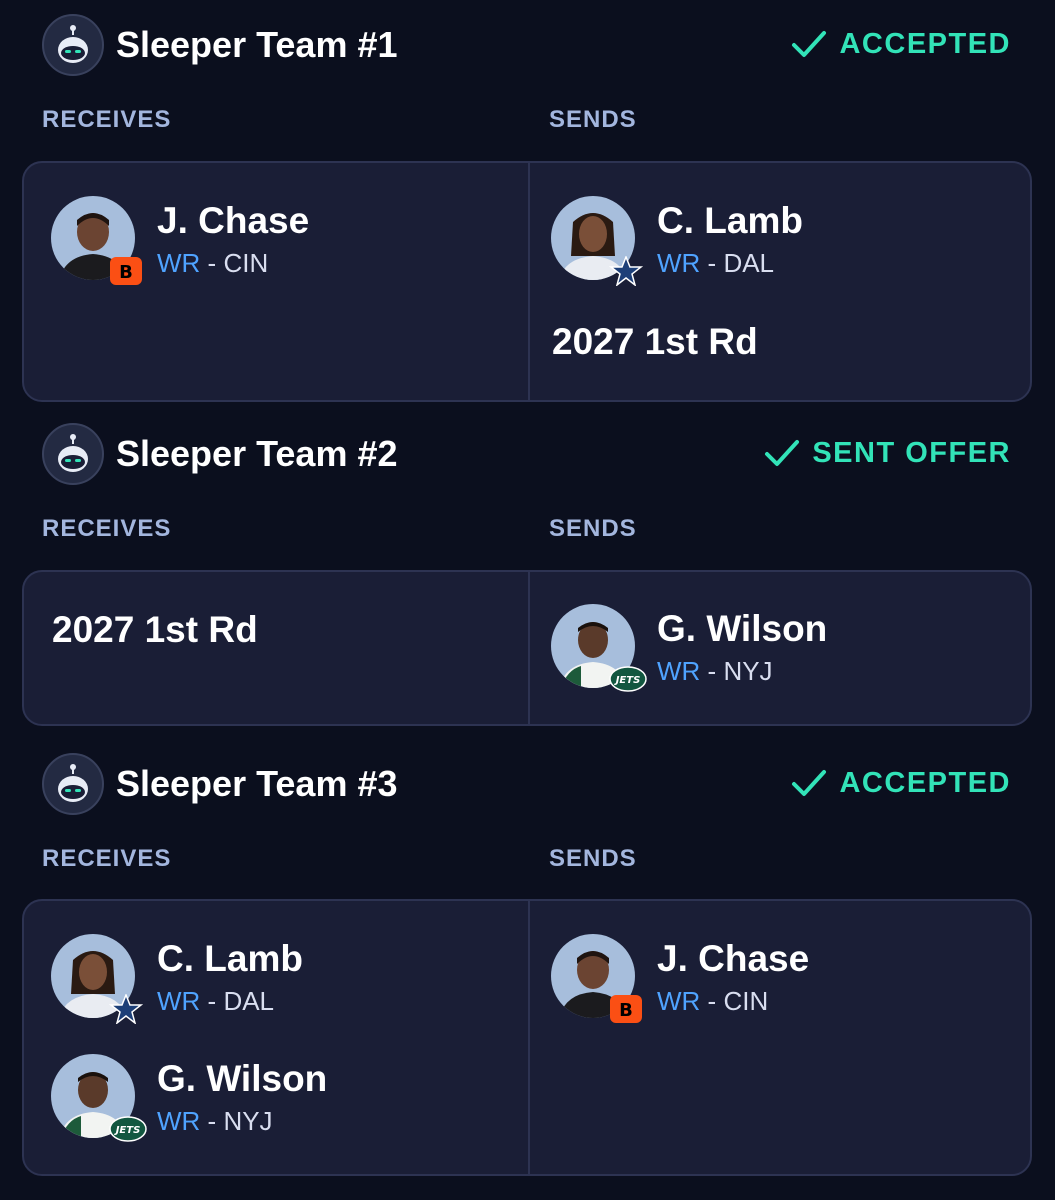  Describe the element at coordinates (527, 449) in the screenshot. I see `trade-header: Sleeper Team #2 SENT OFFER` at that location.